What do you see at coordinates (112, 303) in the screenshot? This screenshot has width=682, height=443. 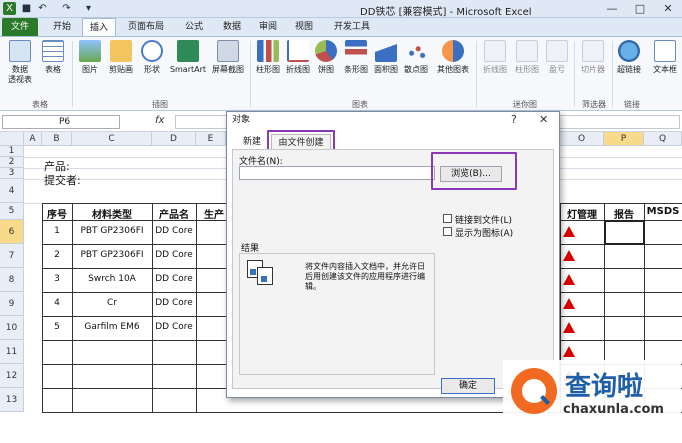 I see `cell-material-4: Cr` at bounding box center [112, 303].